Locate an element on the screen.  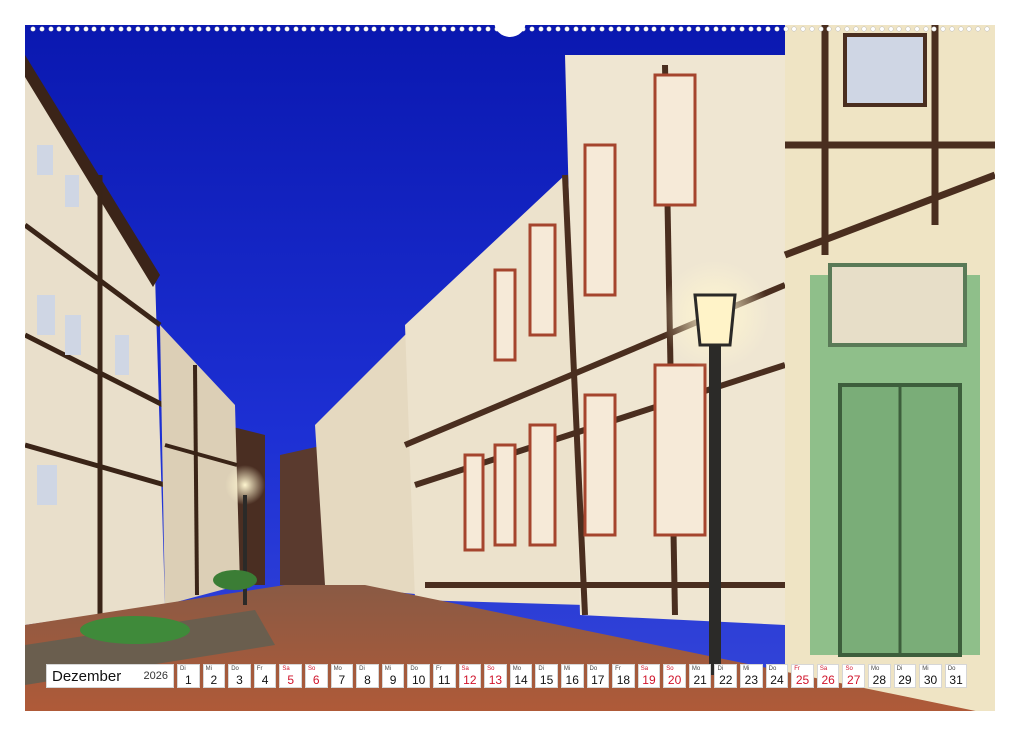
day-cell: Do 17 is located at coordinates (598, 676).